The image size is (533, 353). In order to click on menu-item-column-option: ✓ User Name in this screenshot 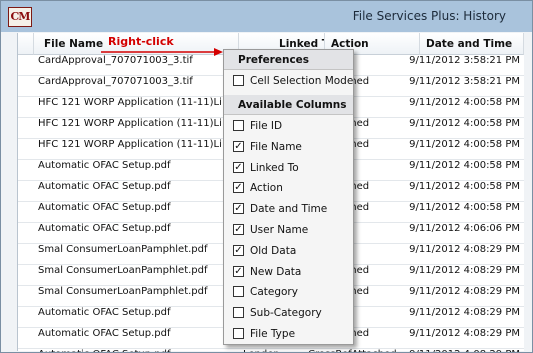, I will do `click(288, 230)`.